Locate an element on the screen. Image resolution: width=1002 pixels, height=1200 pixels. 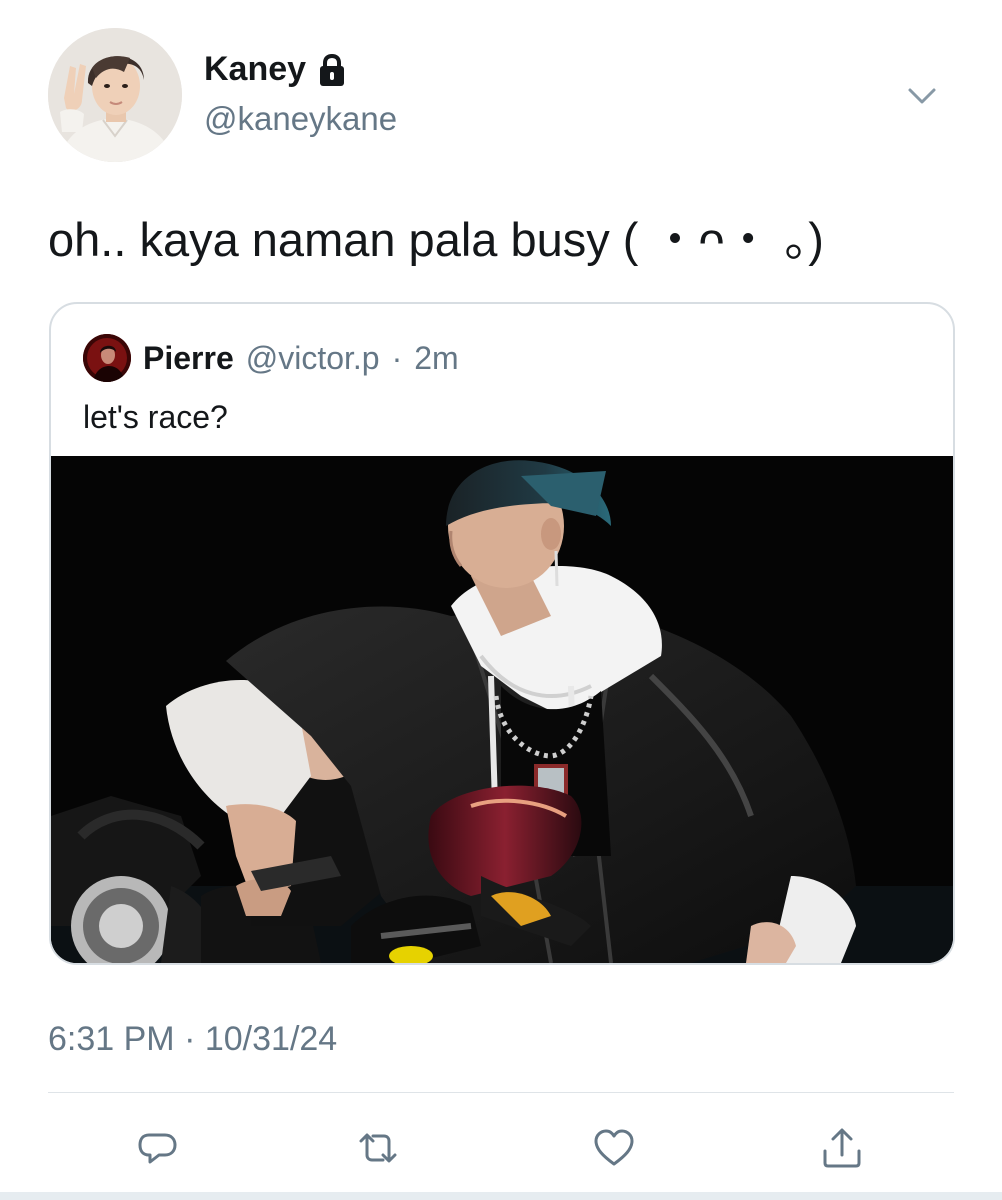
quoted-timestamp: 2m is located at coordinates (436, 357).